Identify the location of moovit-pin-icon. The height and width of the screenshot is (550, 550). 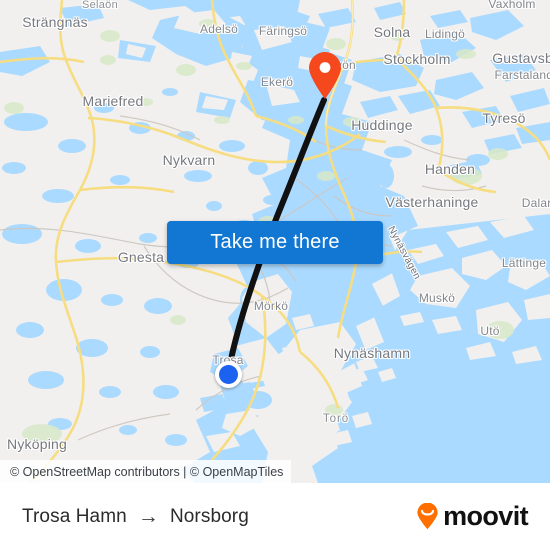
(427, 516).